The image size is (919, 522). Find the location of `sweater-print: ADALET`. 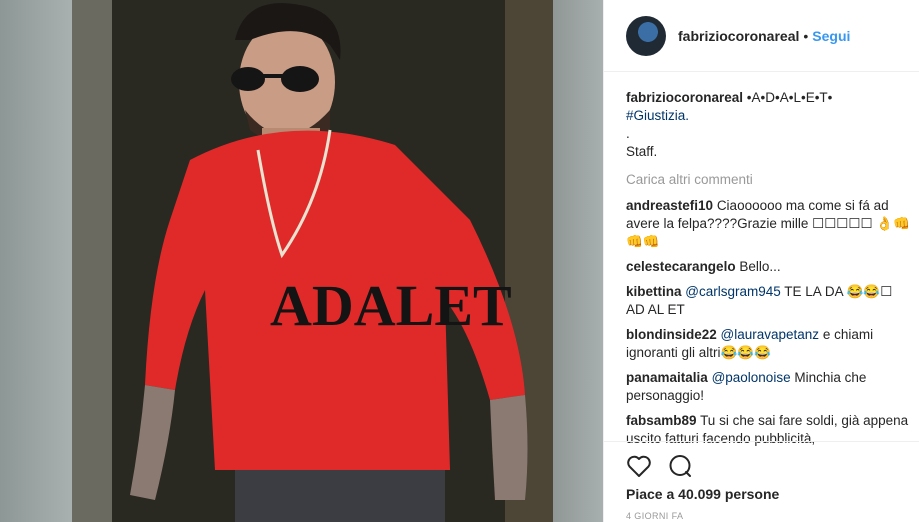

sweater-print: ADALET is located at coordinates (391, 305).